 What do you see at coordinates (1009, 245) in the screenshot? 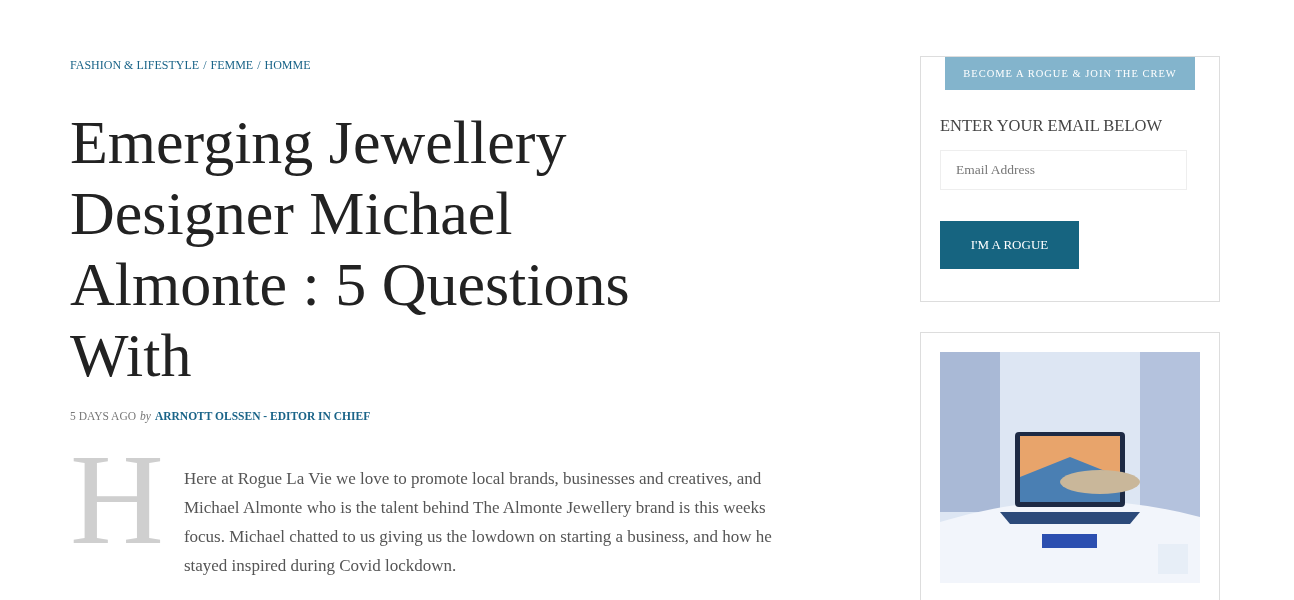
I see `signup-button: I'M A ROGUE` at bounding box center [1009, 245].